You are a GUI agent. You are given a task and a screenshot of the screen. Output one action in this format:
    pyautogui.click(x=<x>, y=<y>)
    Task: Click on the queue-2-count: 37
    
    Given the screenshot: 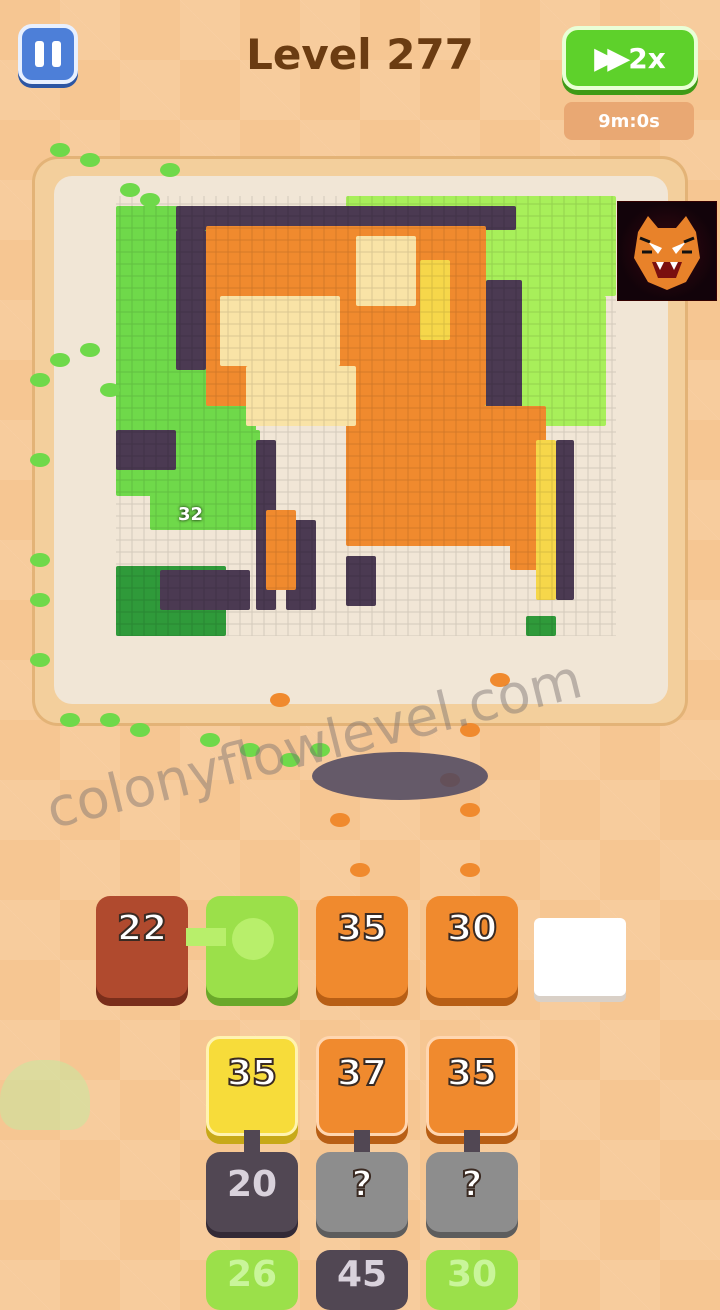 What is the action you would take?
    pyautogui.click(x=362, y=1073)
    